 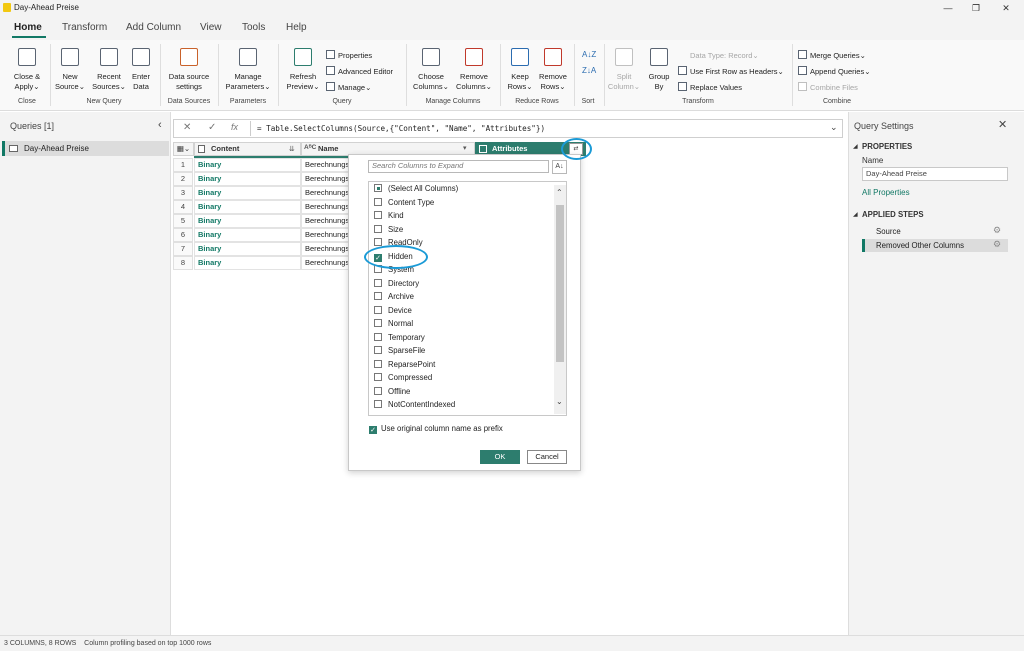 I want to click on tab-transform: Transform, so click(x=84, y=27).